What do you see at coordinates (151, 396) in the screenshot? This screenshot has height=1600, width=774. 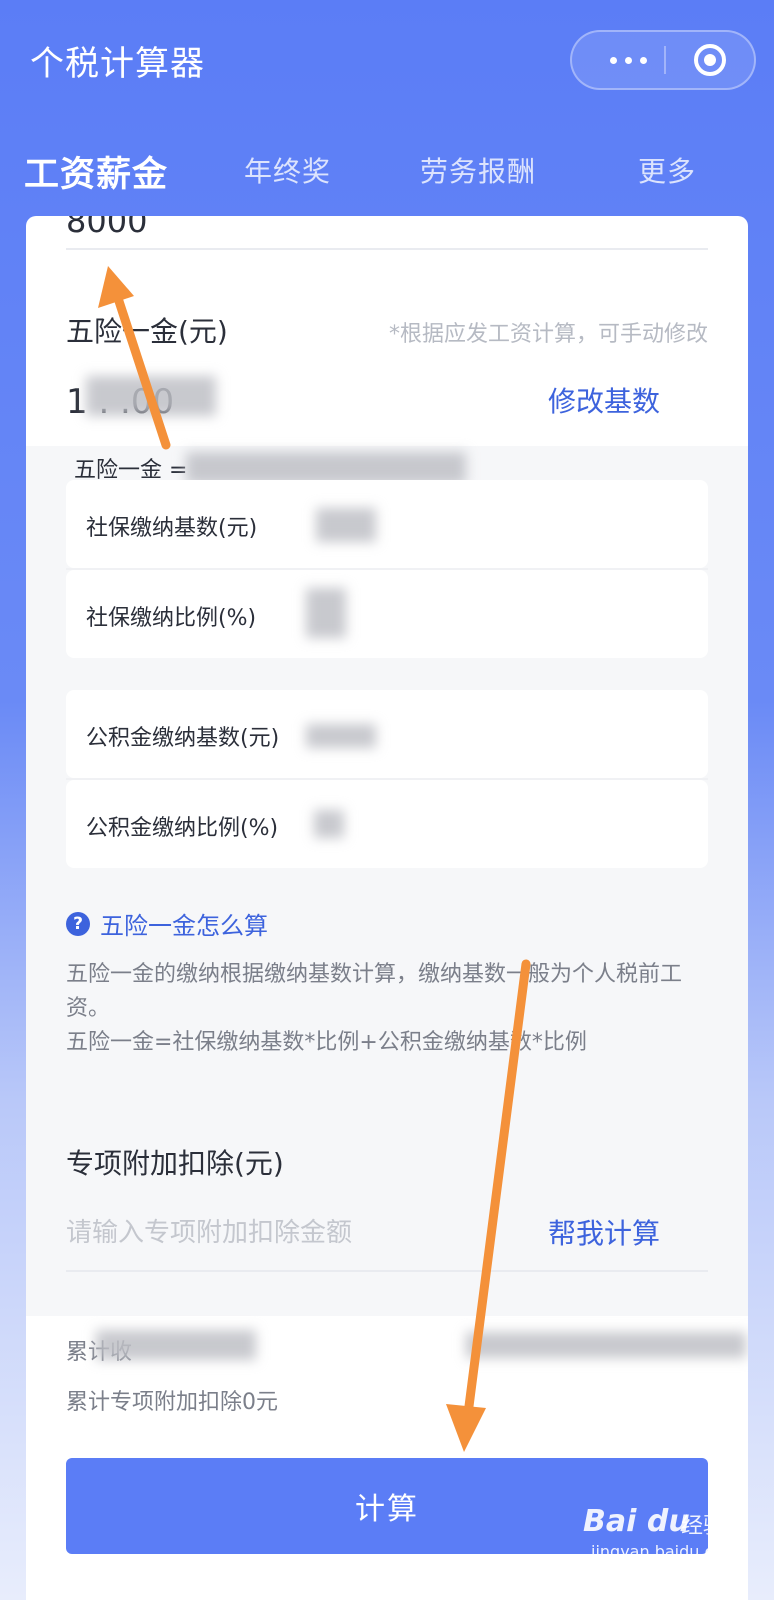 I see `redacted-amount` at bounding box center [151, 396].